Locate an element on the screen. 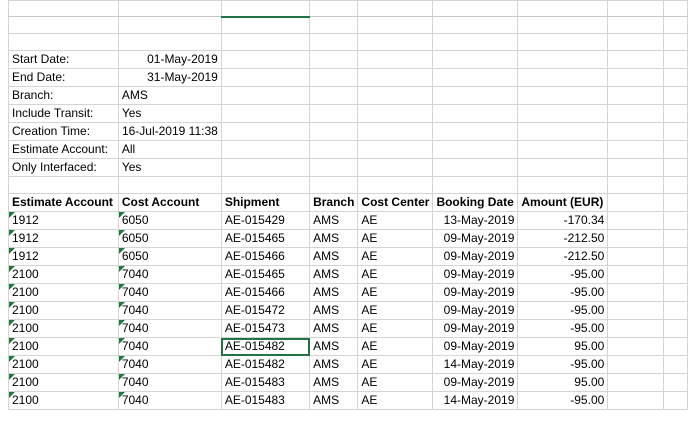  parameter-label: Creation Time: is located at coordinates (63, 131).